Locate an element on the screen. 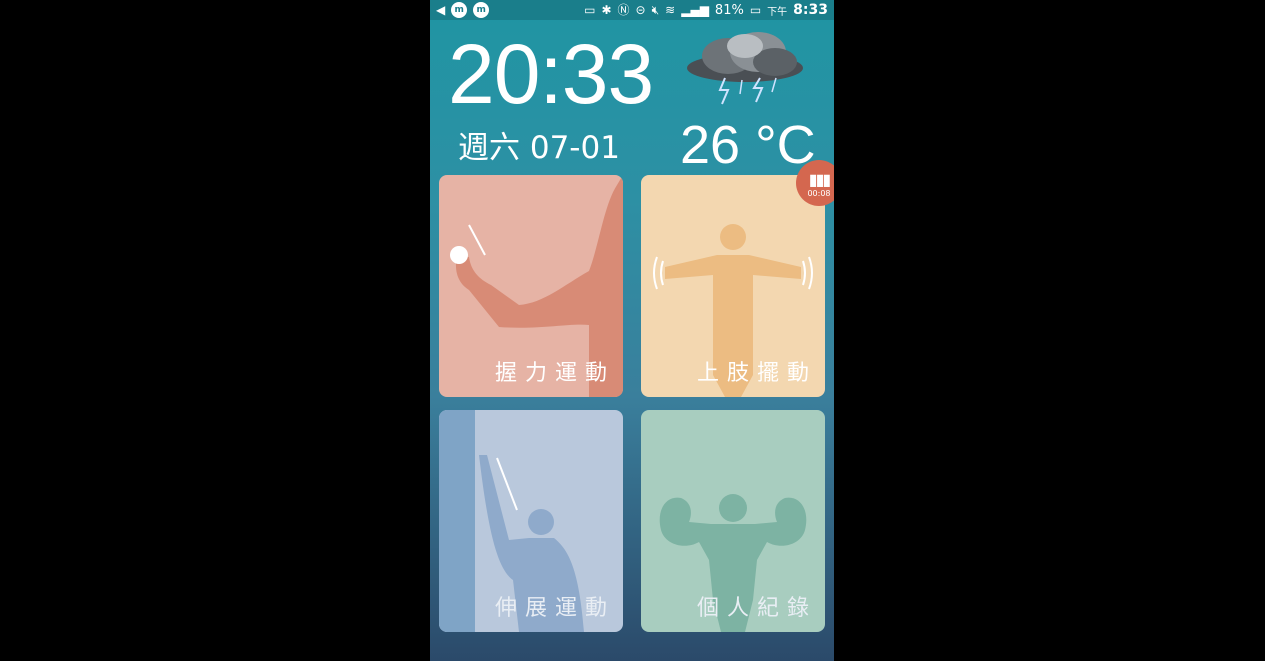  laptop-icon: ▭ is located at coordinates (590, 10).